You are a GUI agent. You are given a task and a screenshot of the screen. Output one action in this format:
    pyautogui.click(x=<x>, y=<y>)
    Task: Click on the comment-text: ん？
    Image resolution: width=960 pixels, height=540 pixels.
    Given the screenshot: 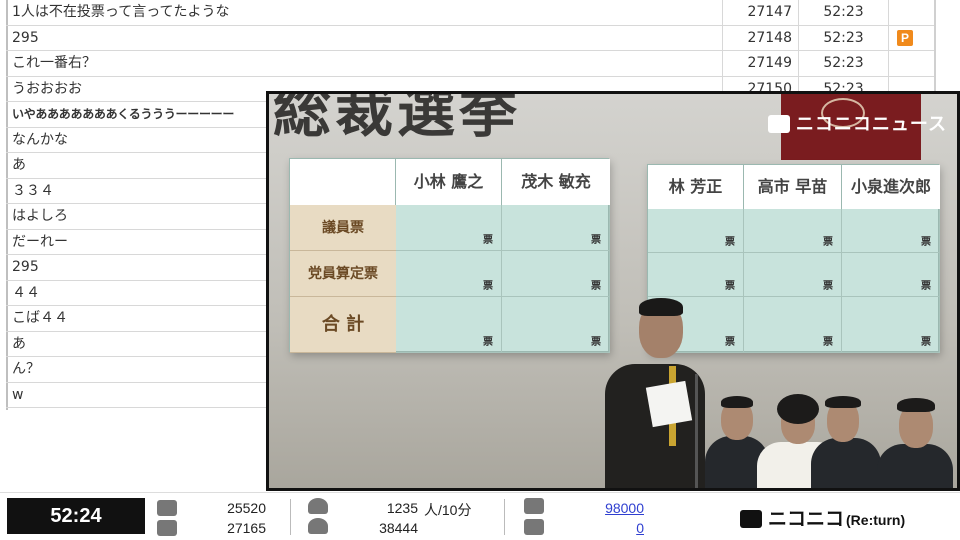 What is the action you would take?
    pyautogui.click(x=26, y=369)
    